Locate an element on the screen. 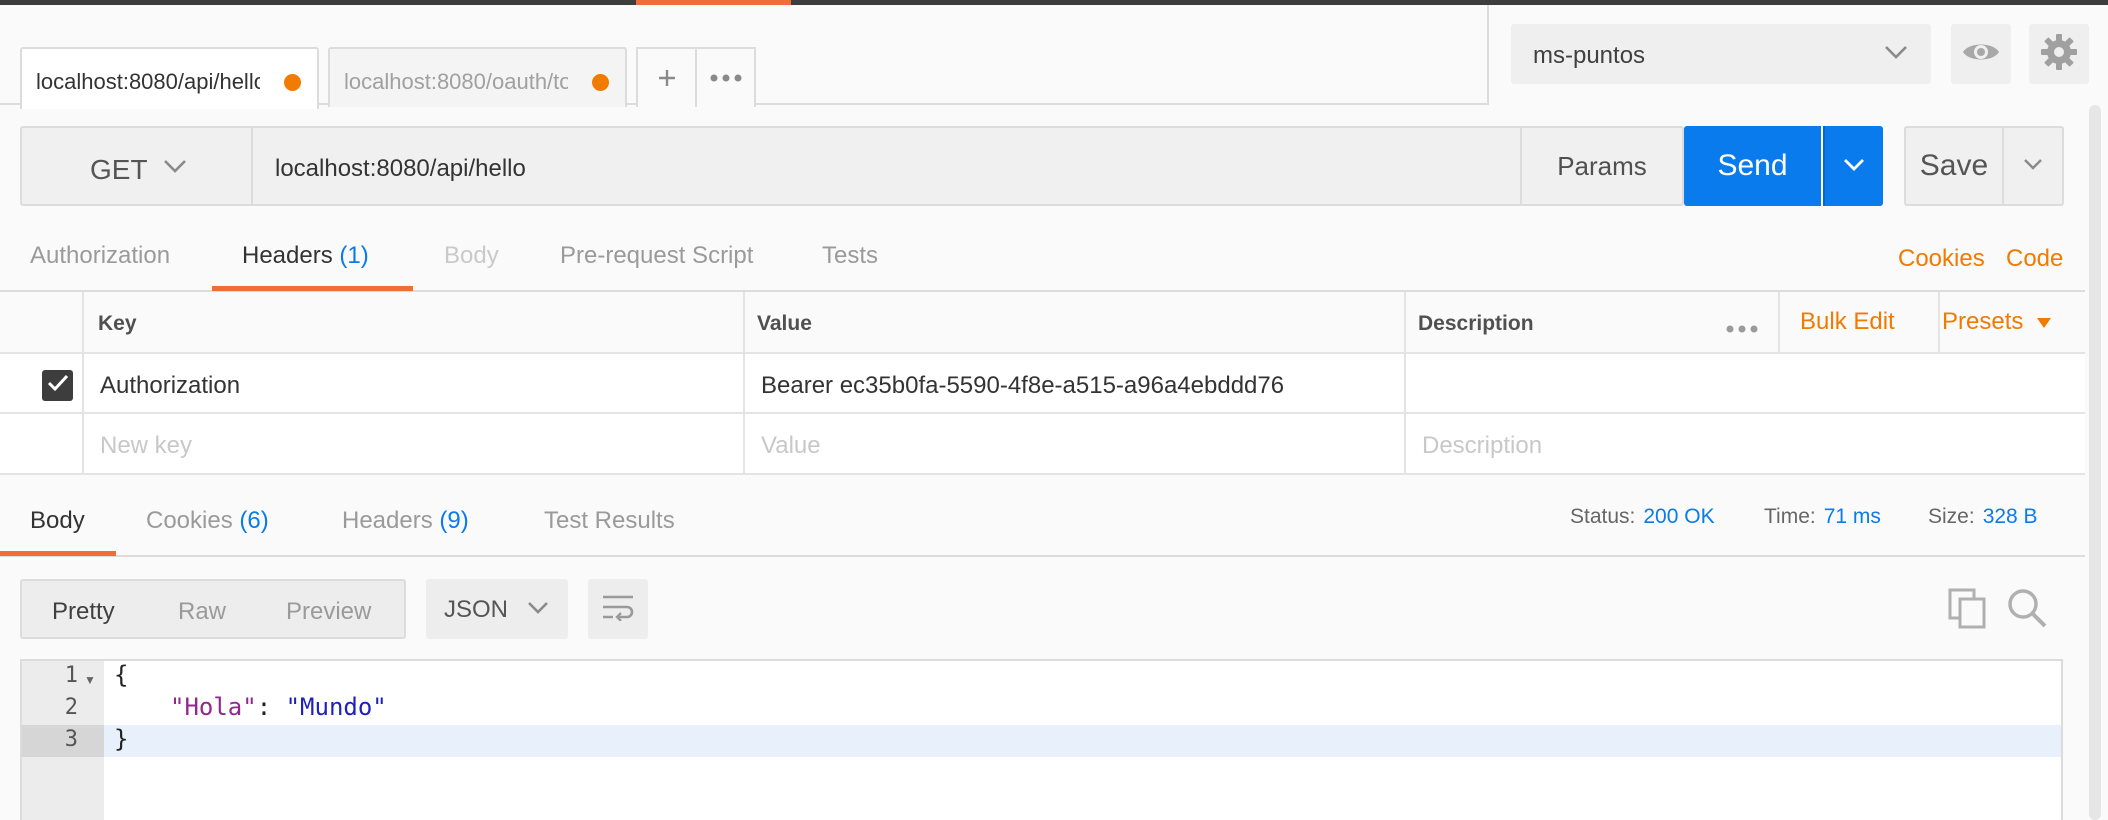 The width and height of the screenshot is (2108, 820). method-select: GET is located at coordinates (136, 166).